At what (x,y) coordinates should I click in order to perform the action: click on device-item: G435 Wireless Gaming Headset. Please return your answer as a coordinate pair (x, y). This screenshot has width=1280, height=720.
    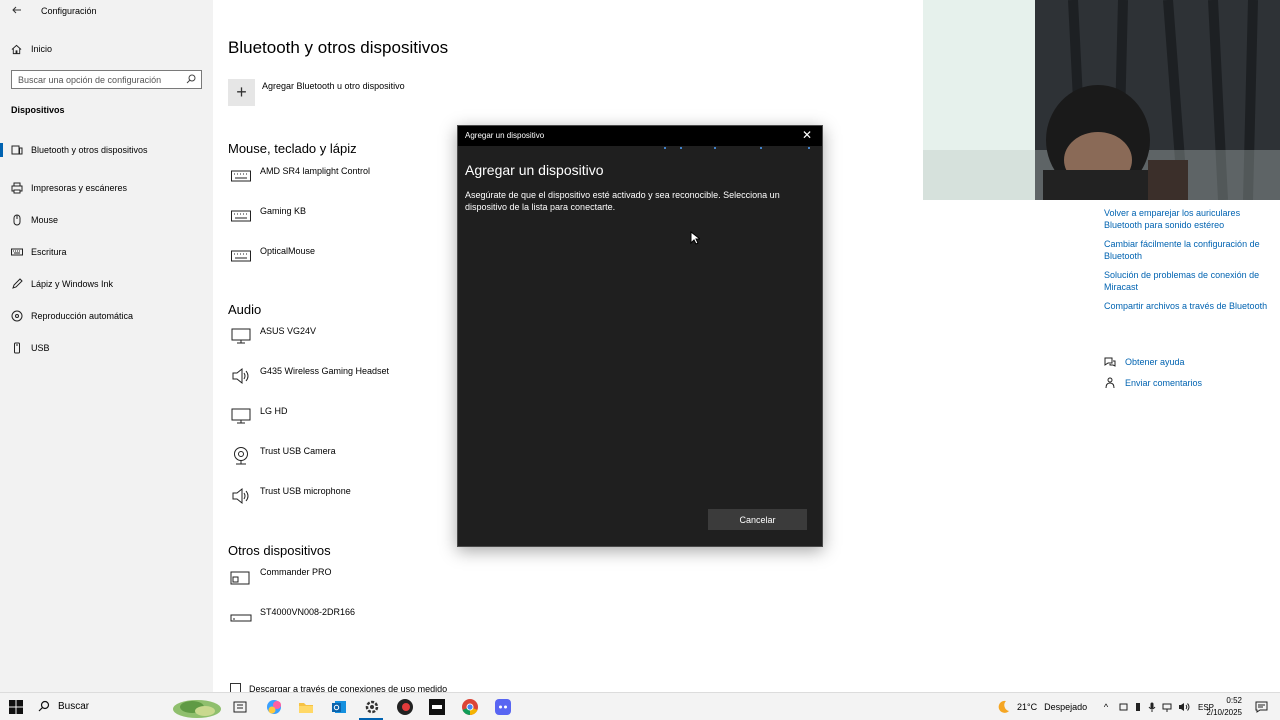
    Looking at the image, I should click on (309, 376).